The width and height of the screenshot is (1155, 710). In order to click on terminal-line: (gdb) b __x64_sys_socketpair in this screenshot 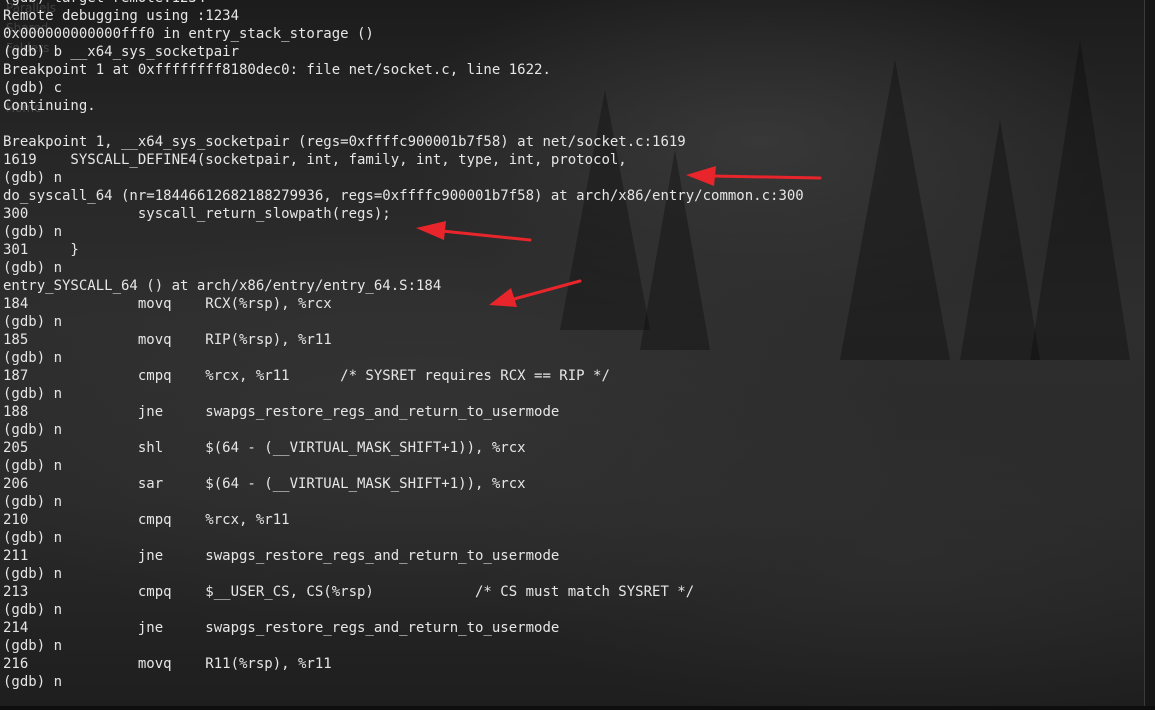, I will do `click(121, 52)`.